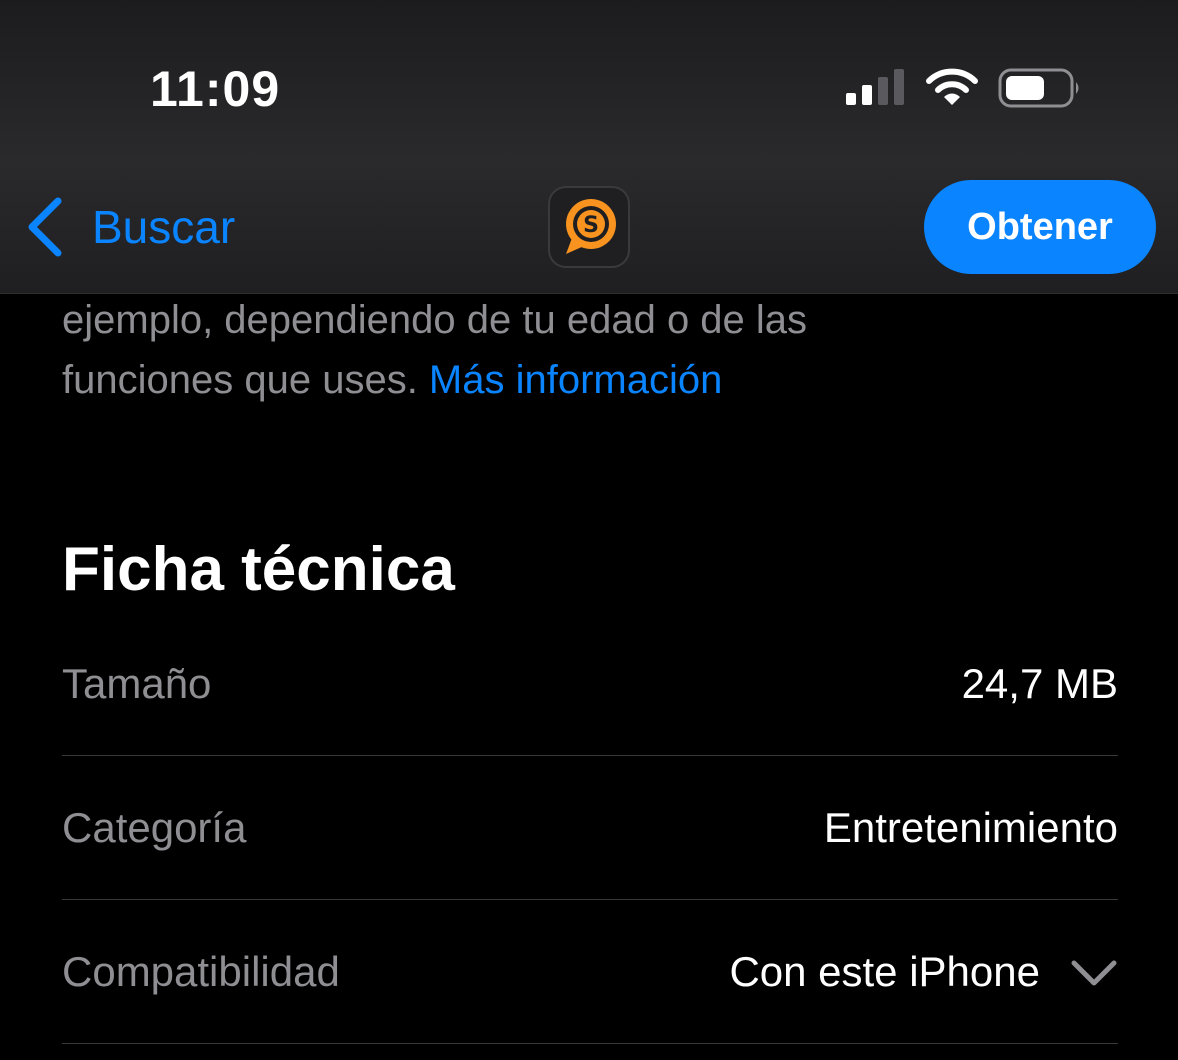  Describe the element at coordinates (435, 320) in the screenshot. I see `description-line-1: ejemplo, dependiendo de tu edad o de las` at that location.